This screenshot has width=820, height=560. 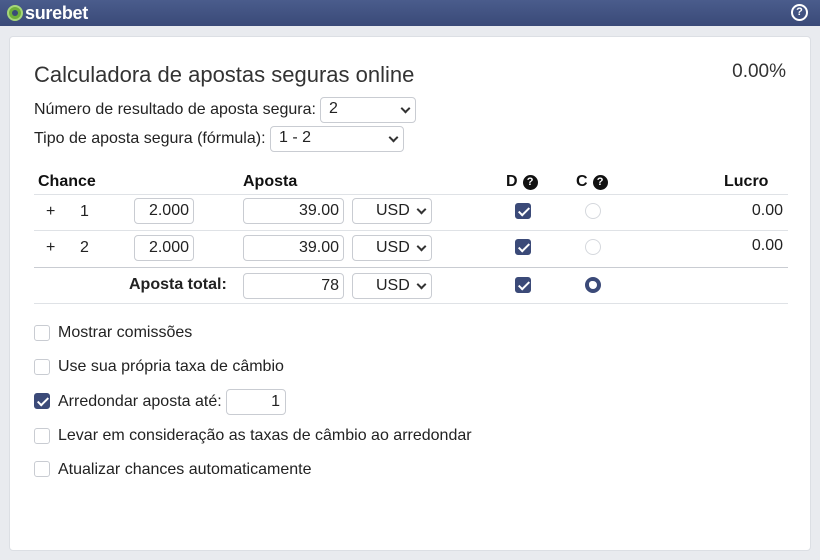 I want to click on row-2-c-radio, so click(x=593, y=247).